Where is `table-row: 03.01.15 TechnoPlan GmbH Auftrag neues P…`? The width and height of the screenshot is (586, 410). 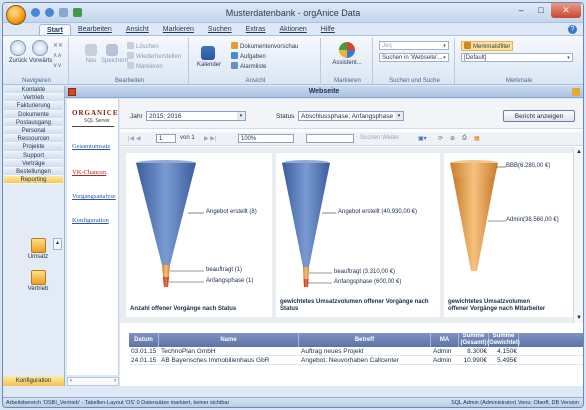
table-row: 03.01.15 TechnoPlan GmbH Auftrag neues P… is located at coordinates (356, 351).